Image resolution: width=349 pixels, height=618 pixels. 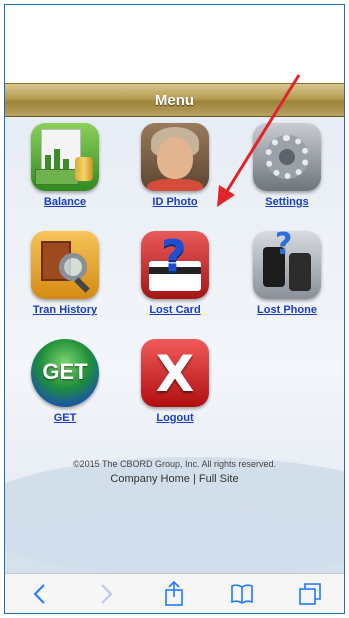 I want to click on footer-links: Company Home | Full Site, so click(x=174, y=479).